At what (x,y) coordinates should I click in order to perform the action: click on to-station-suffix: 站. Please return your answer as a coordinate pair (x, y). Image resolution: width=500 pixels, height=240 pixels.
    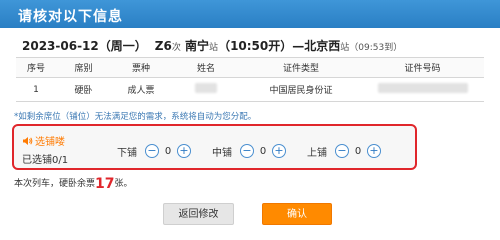
    Looking at the image, I should click on (345, 48).